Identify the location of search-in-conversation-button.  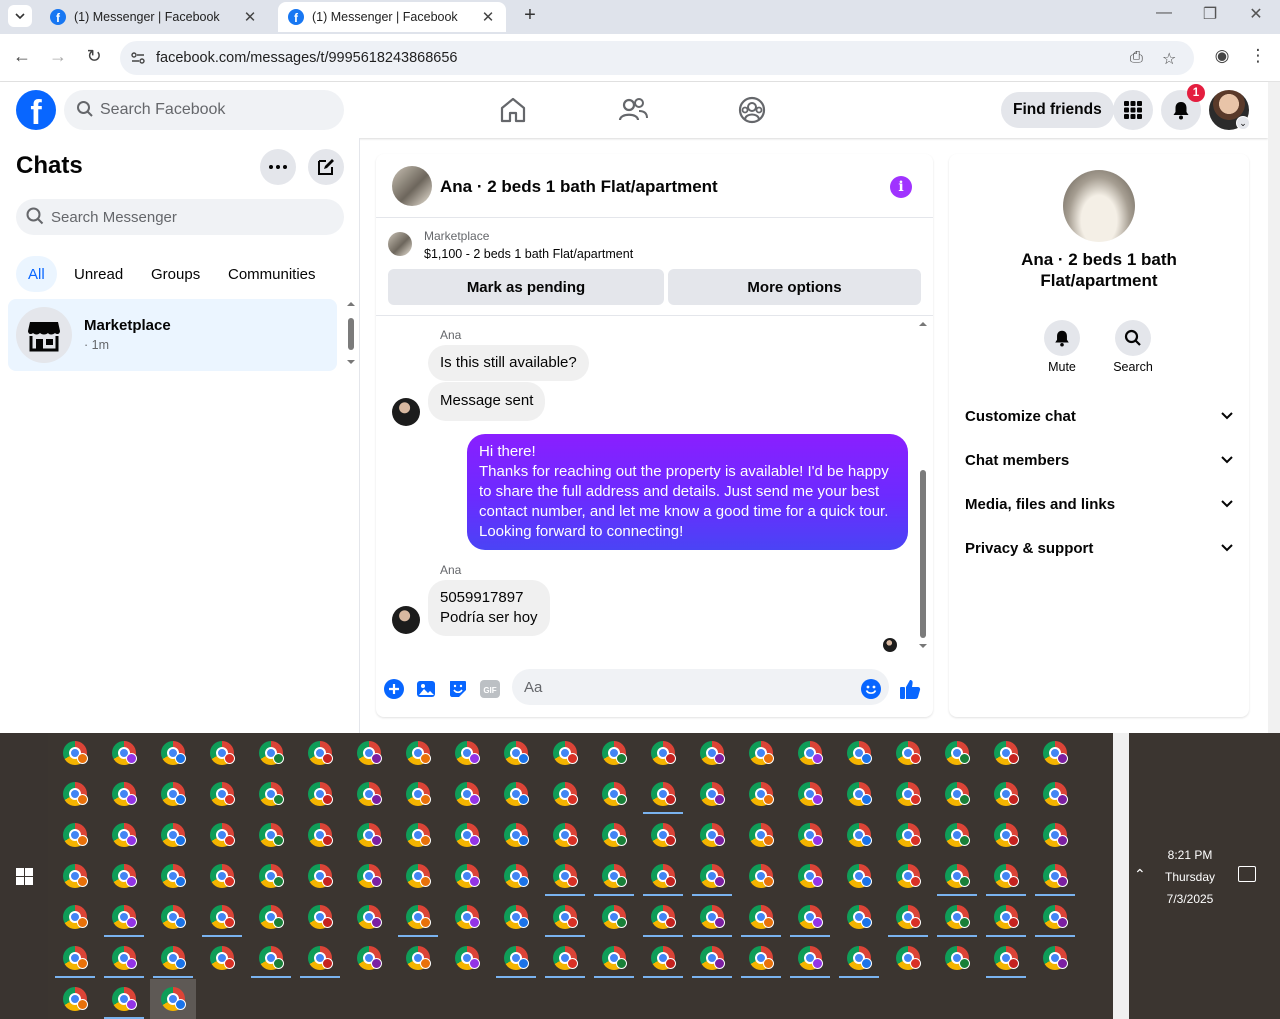
(1133, 338).